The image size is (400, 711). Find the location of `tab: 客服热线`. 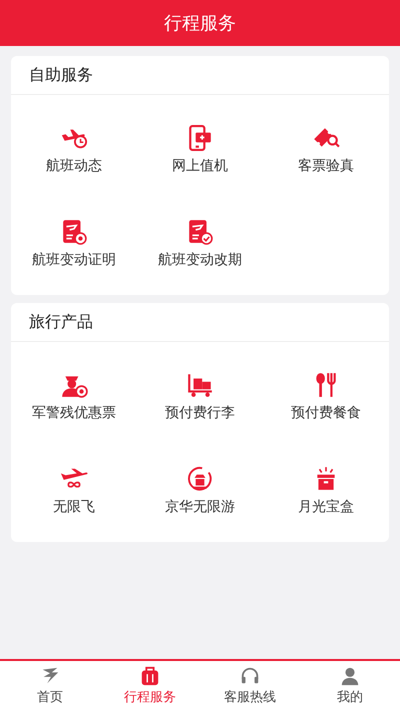

tab: 客服热线 is located at coordinates (250, 686).